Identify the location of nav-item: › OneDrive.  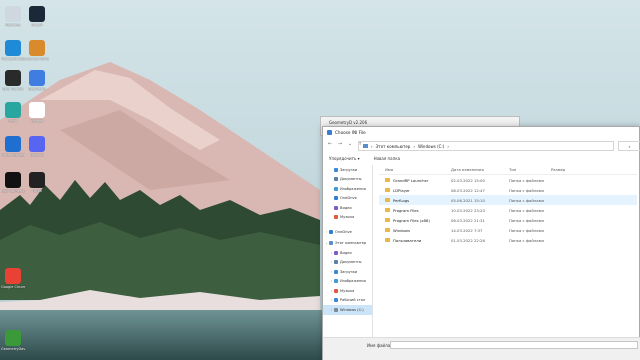
(347, 232).